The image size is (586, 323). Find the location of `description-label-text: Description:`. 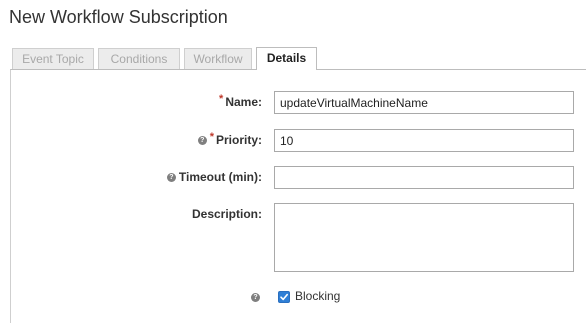

description-label-text: Description: is located at coordinates (226, 214).